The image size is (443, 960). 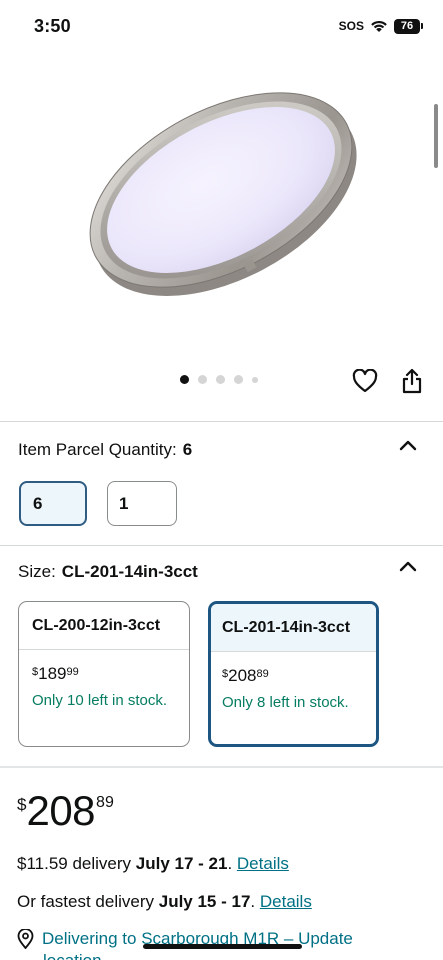 What do you see at coordinates (286, 901) in the screenshot?
I see `fastest-delivery-details-link: Details` at bounding box center [286, 901].